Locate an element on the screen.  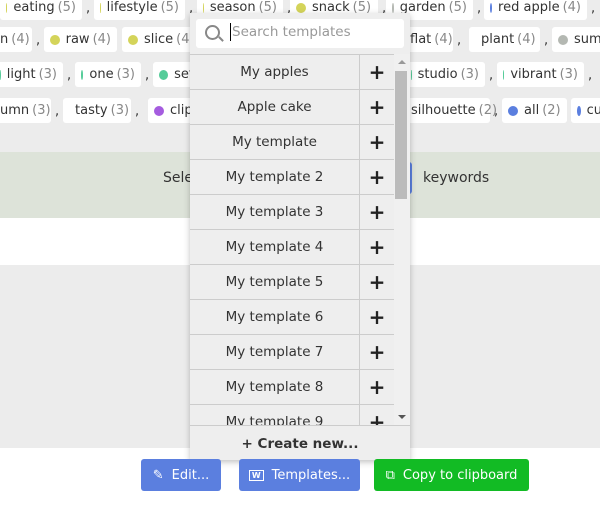
tag-label: tasty is located at coordinates (91, 110).